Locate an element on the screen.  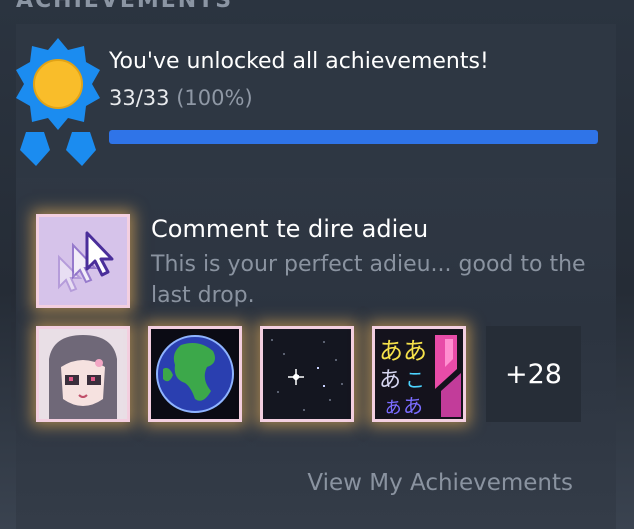
svg-text: あ is located at coordinates (390, 380).